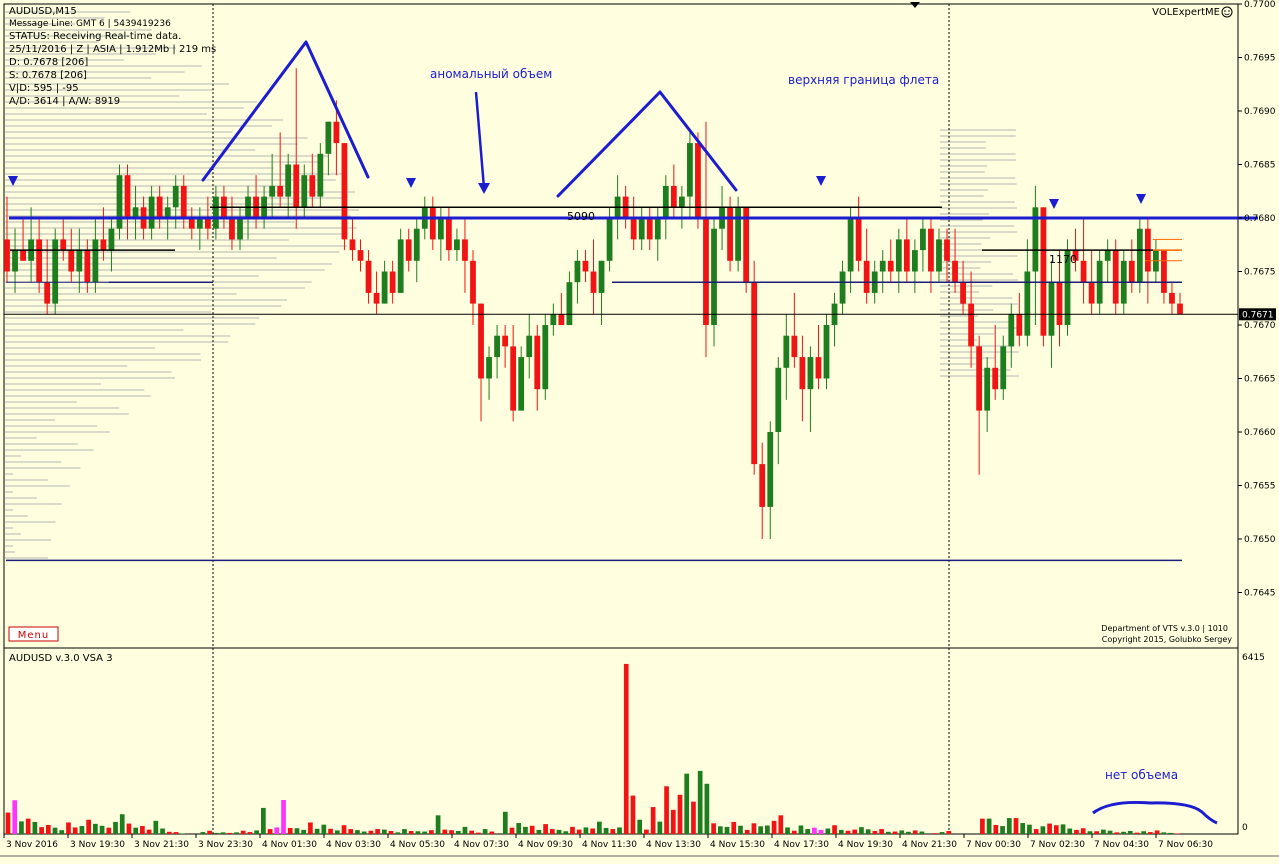 The image size is (1279, 864). Describe the element at coordinates (1227, 12) in the screenshot. I see `smiley-icon` at that location.